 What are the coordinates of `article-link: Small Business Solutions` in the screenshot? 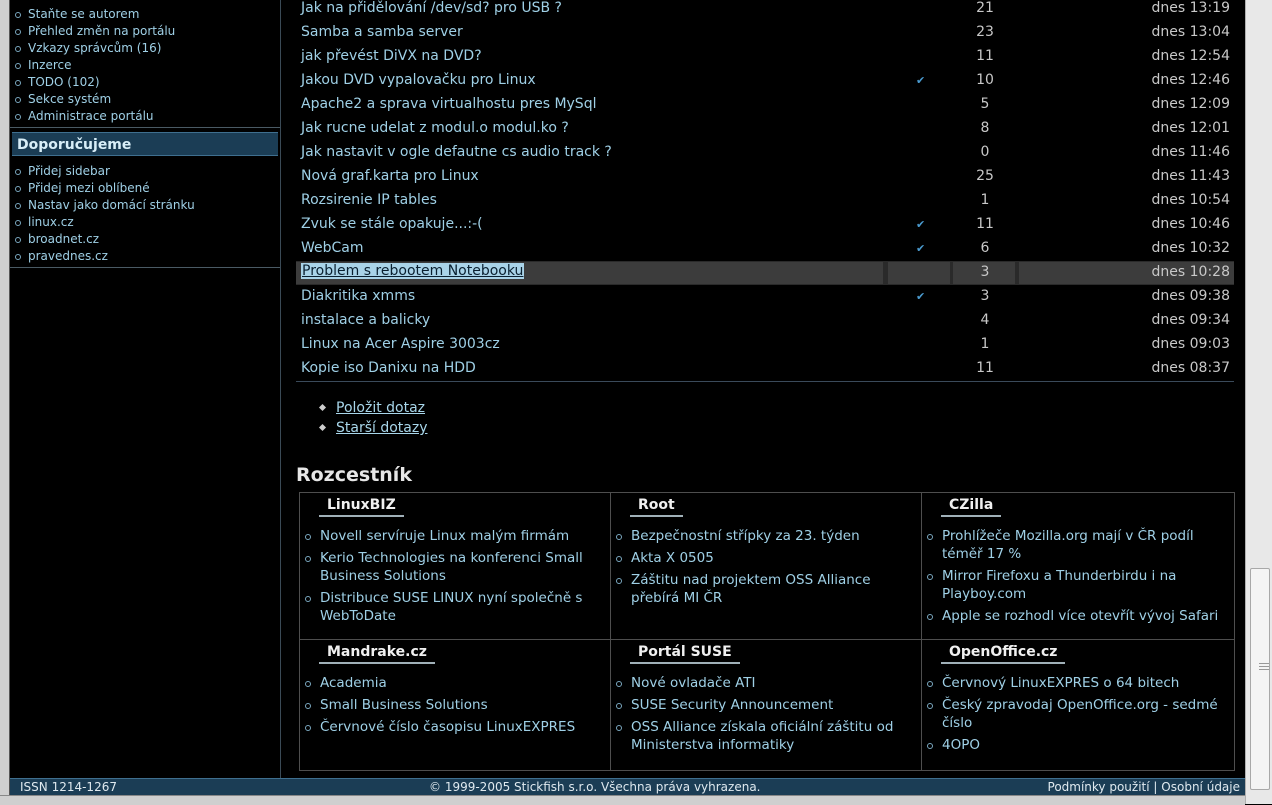 It's located at (454, 705).